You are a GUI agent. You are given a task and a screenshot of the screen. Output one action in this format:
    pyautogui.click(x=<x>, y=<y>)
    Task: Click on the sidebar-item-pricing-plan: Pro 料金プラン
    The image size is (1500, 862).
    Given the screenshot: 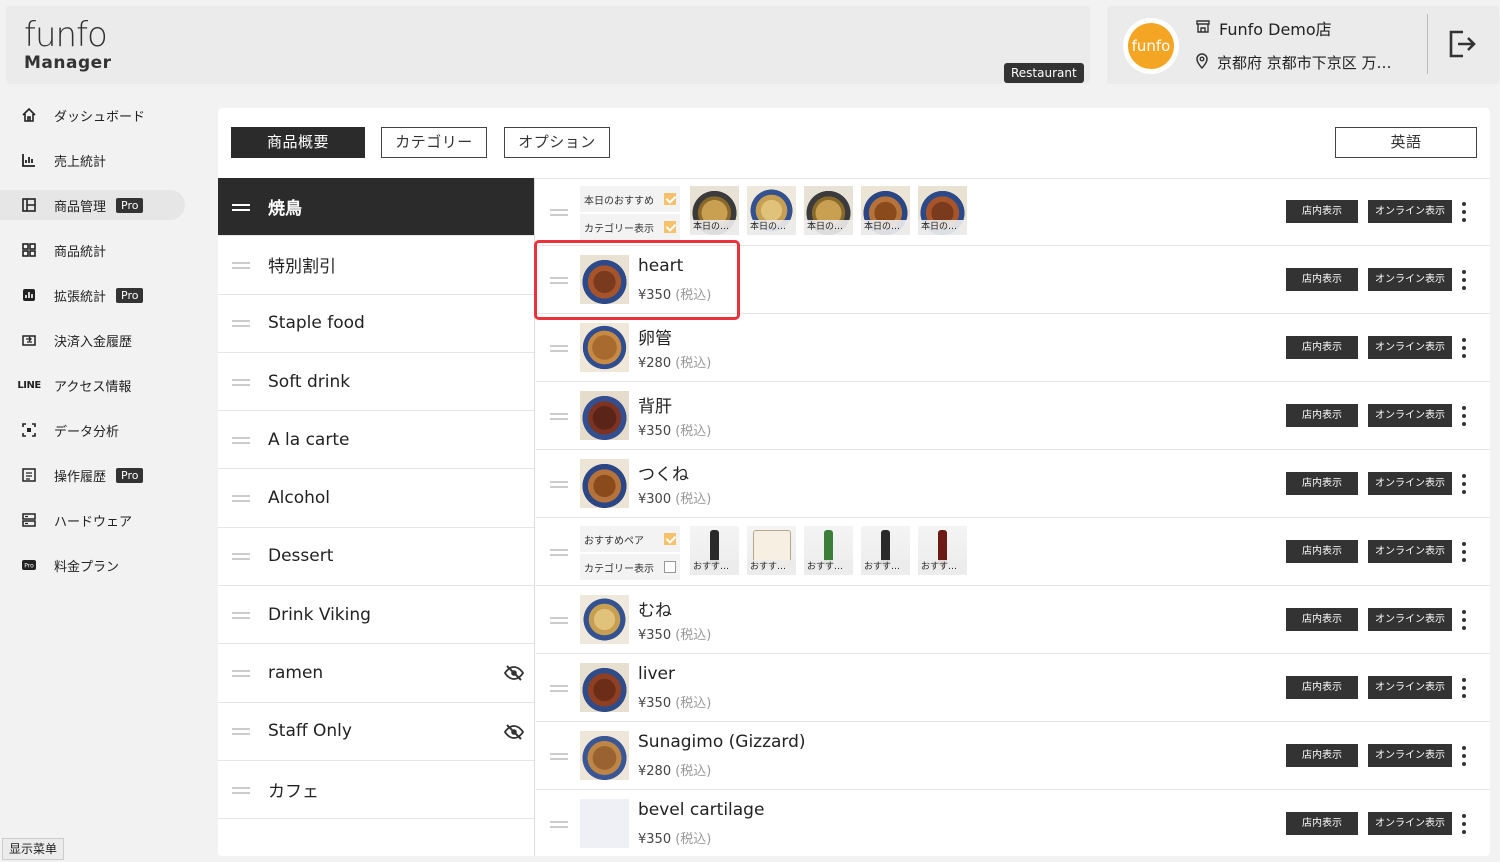 What is the action you would take?
    pyautogui.click(x=100, y=565)
    